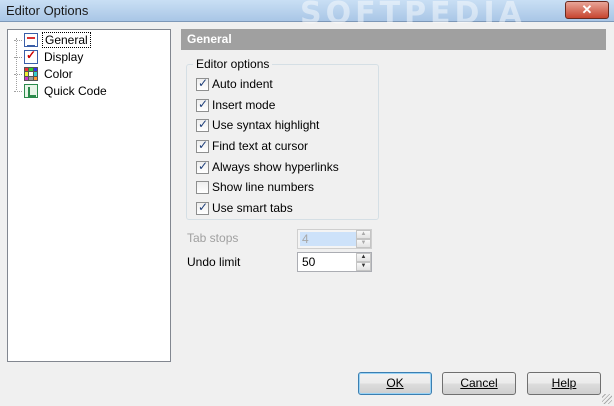 The height and width of the screenshot is (406, 614). I want to click on tree-item-label: Color, so click(58, 74).